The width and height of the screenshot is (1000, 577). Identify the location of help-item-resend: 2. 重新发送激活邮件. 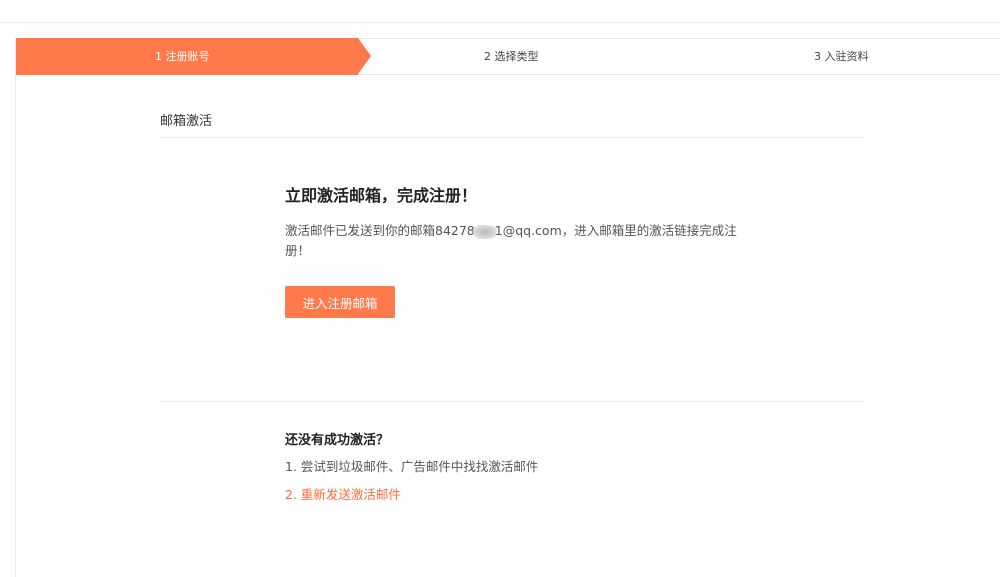
(343, 493).